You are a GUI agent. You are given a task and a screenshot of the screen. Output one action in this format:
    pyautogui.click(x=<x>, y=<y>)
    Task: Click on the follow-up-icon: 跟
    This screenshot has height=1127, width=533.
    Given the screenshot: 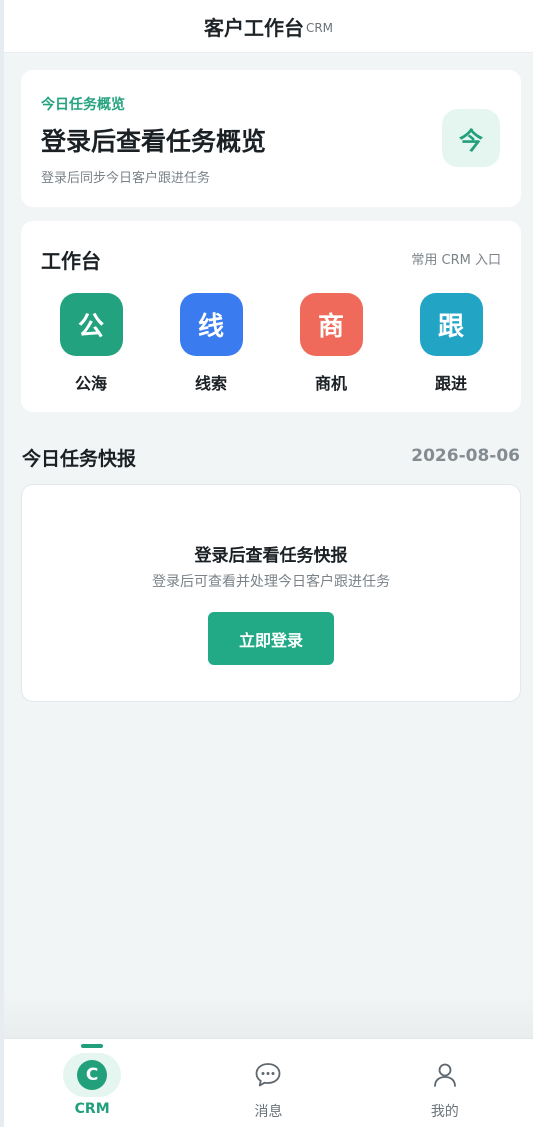 What is the action you would take?
    pyautogui.click(x=451, y=324)
    